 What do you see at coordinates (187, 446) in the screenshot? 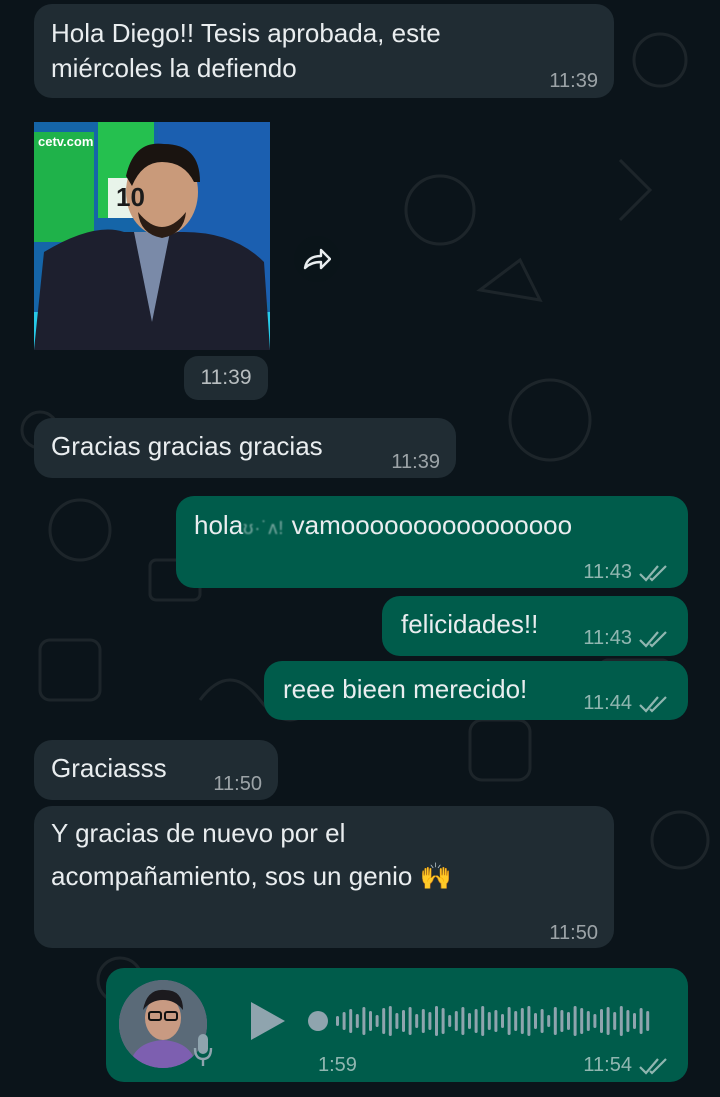
I see `message-text: Gracias gracias gracias` at bounding box center [187, 446].